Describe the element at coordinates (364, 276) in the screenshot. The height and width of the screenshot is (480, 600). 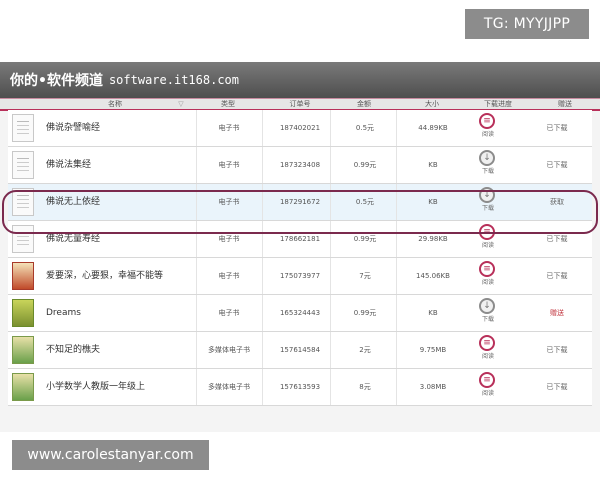
I see `cell-amount: 7元` at that location.